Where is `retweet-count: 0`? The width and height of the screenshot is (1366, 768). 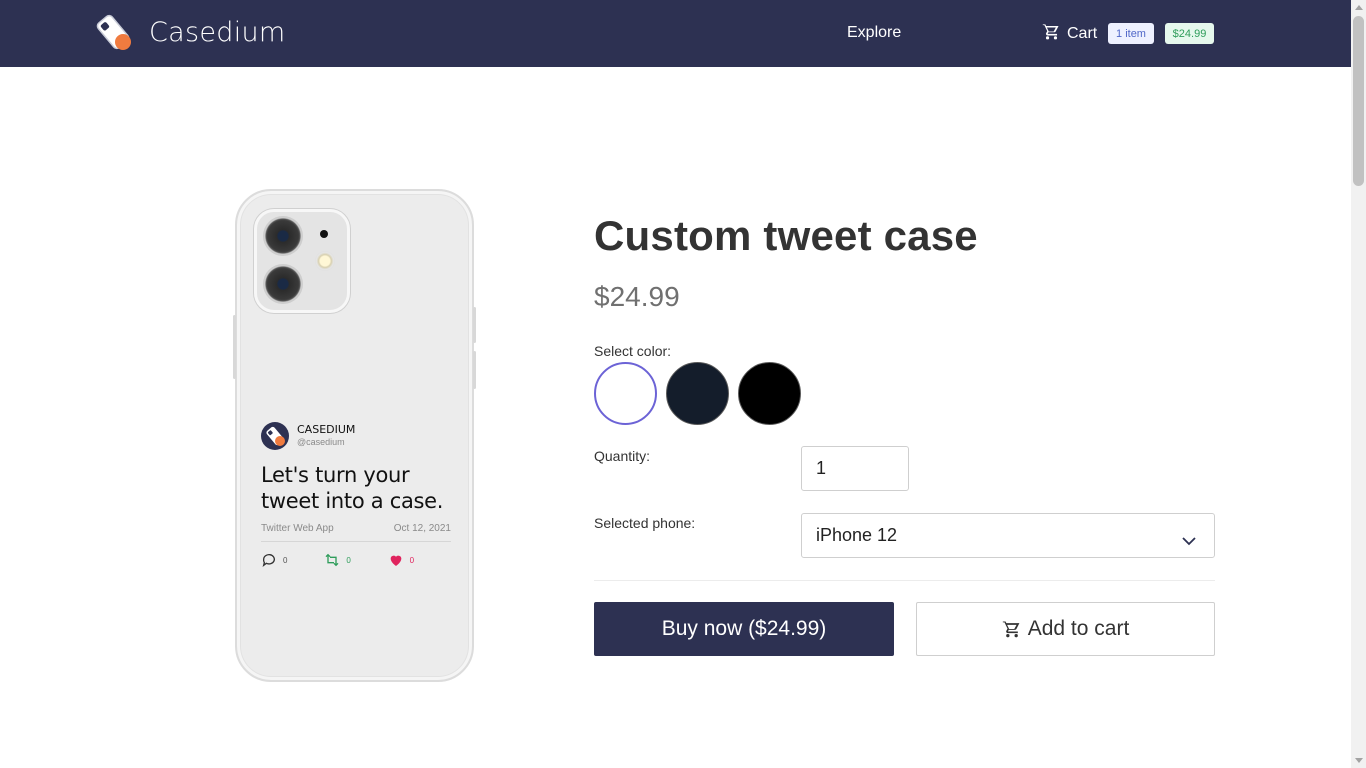 retweet-count: 0 is located at coordinates (348, 560).